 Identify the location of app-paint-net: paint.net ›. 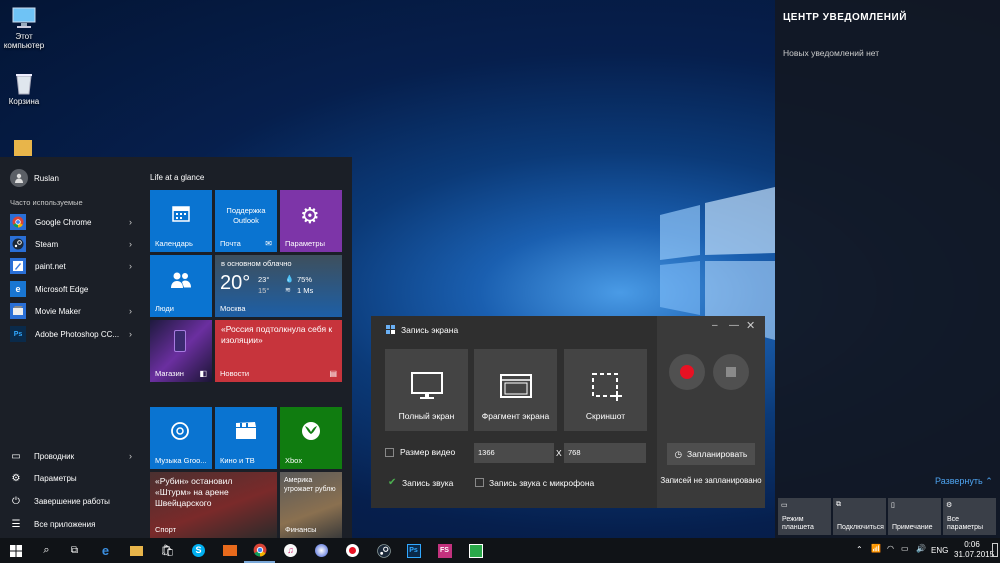
(72, 266).